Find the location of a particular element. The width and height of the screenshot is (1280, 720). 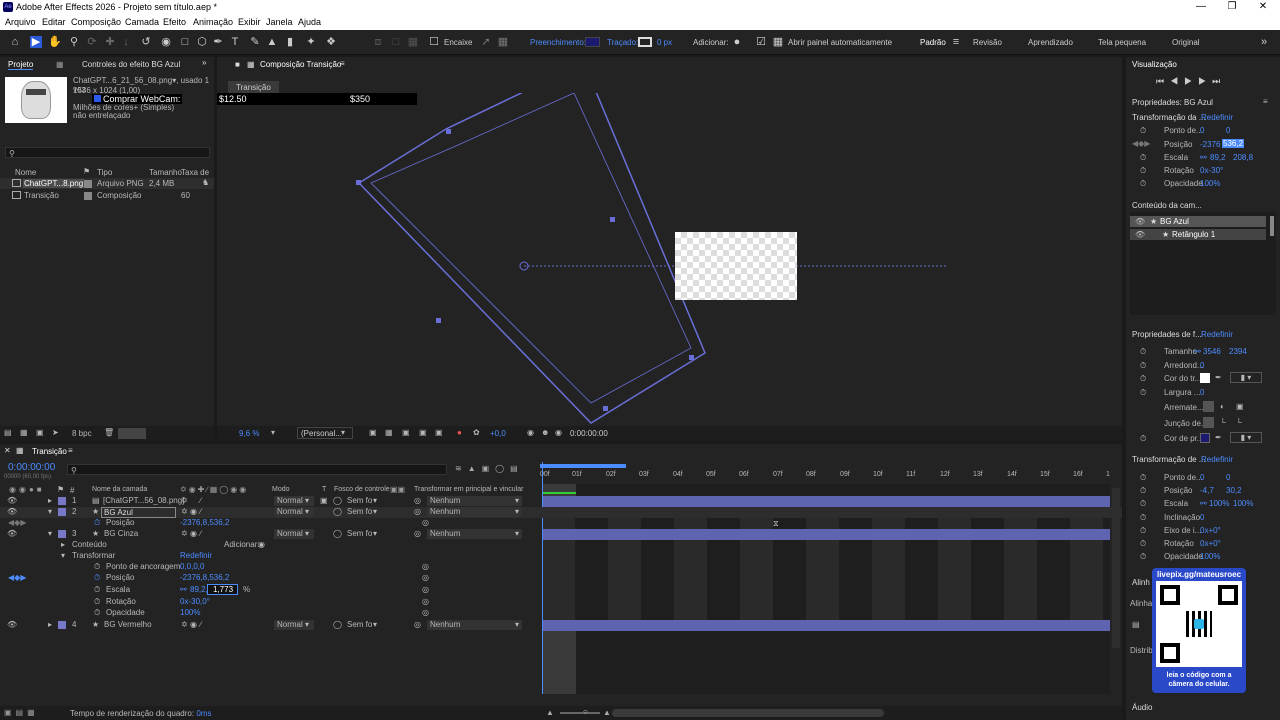

content-item: 👁 ★ Retângulo 1 is located at coordinates (1198, 234).